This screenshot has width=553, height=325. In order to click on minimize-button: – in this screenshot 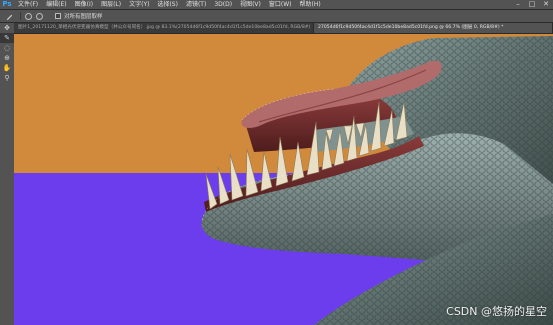, I will do `click(518, 4)`.